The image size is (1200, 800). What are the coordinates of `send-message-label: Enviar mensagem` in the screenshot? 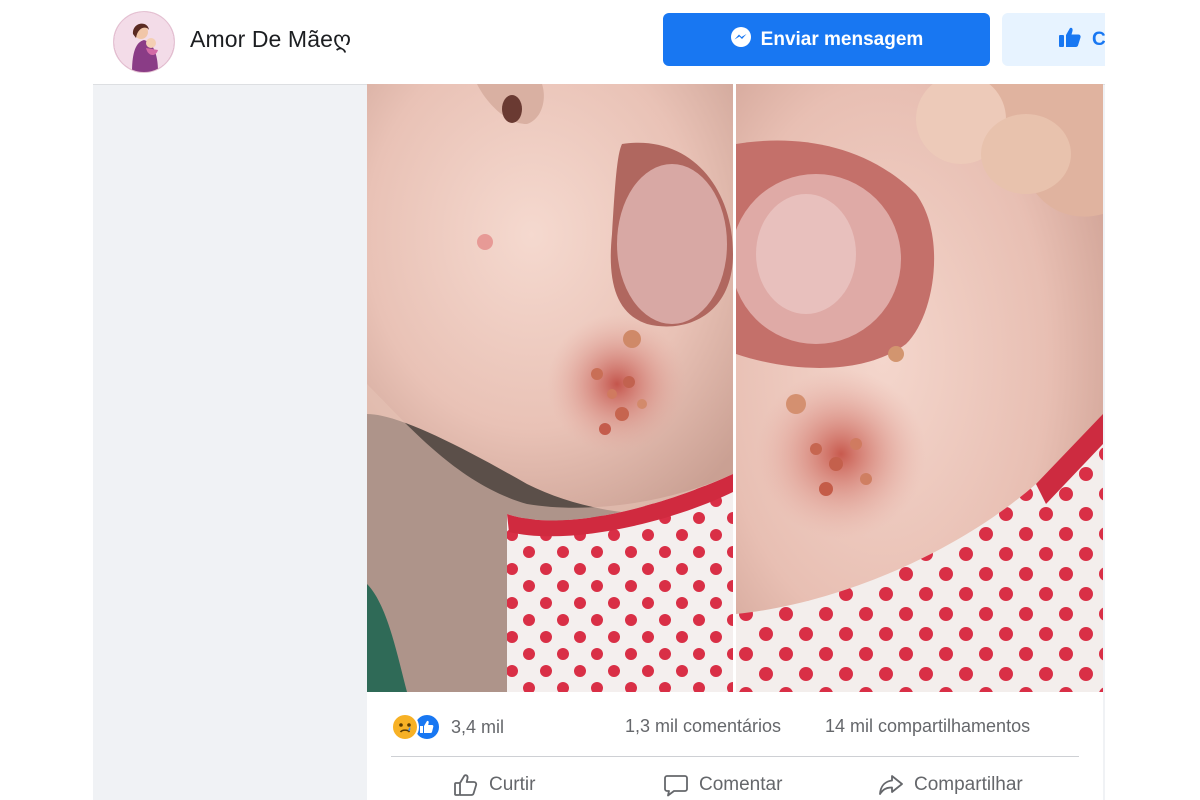 It's located at (842, 39).